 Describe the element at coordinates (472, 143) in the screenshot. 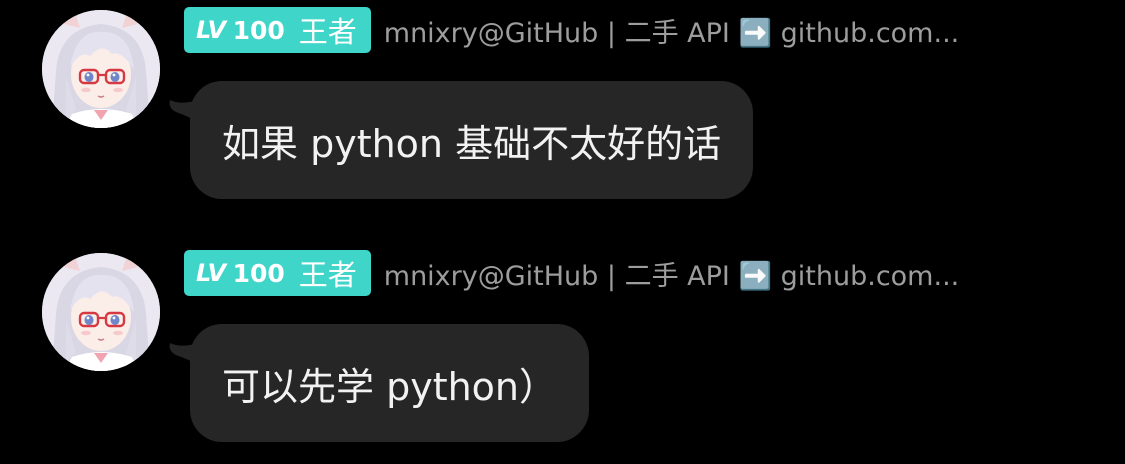

I see `message-text: 如果 python 基础不太好的话` at that location.